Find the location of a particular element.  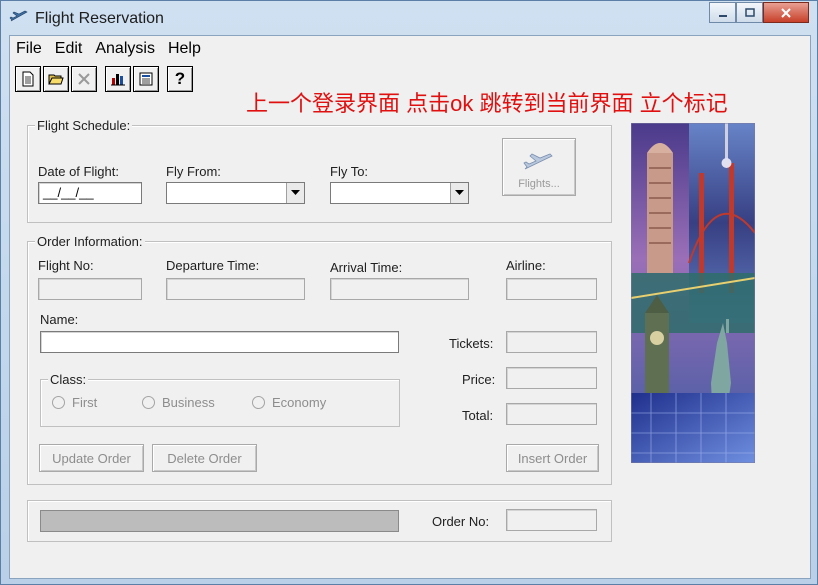

order-no-label: Order No: is located at coordinates (461, 521).